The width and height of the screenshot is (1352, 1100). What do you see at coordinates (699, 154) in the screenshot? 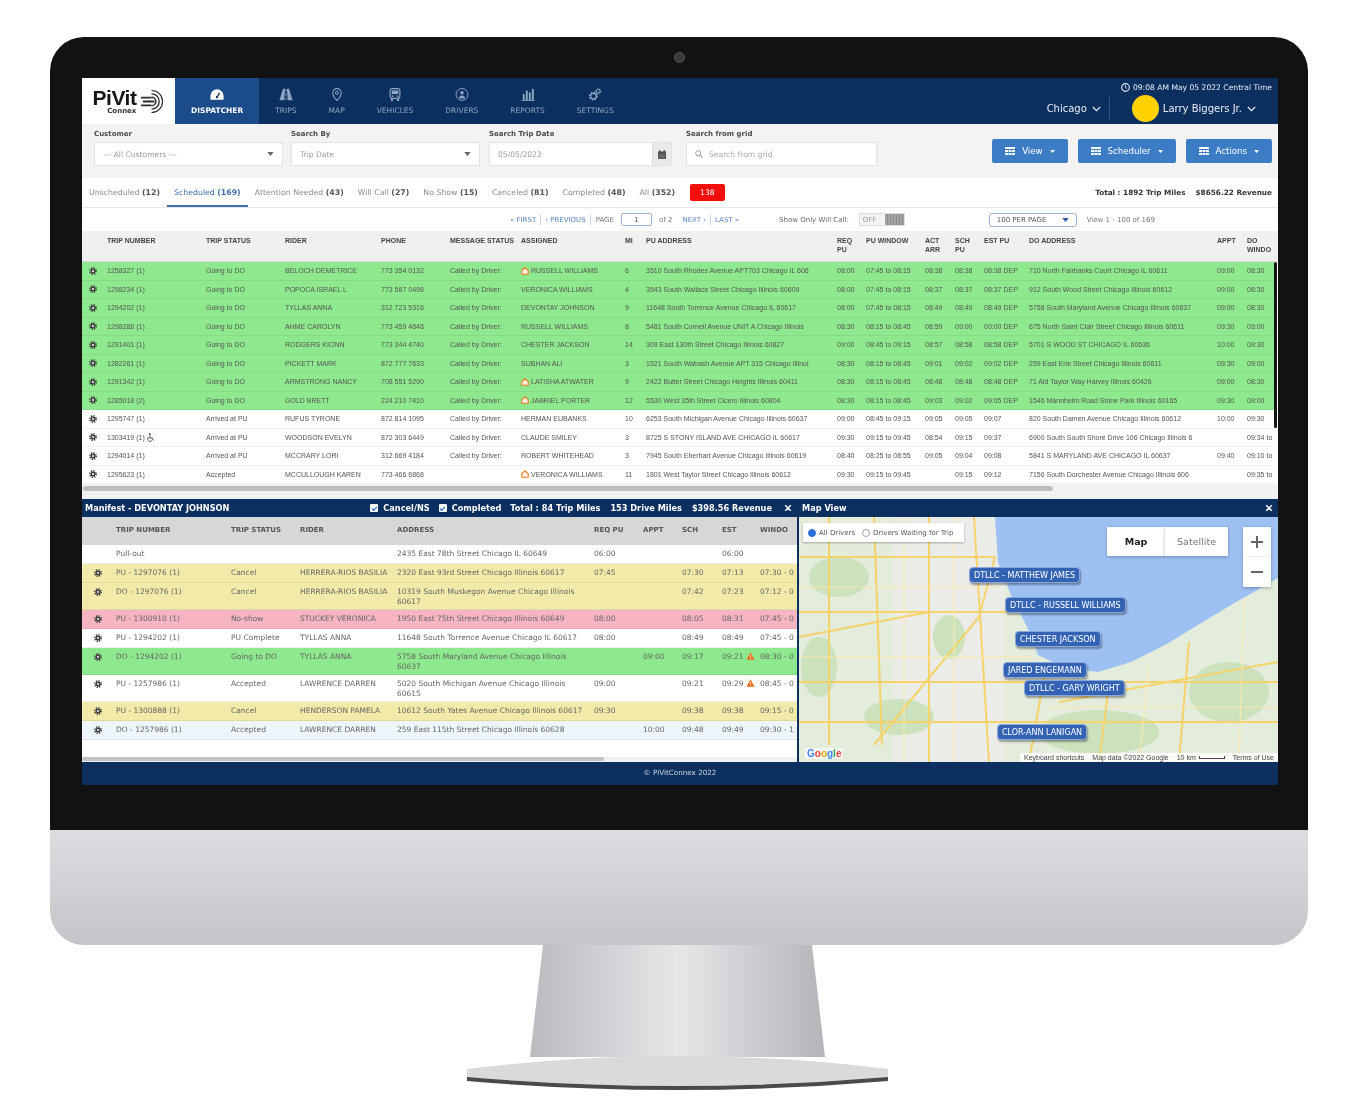
I see `search-icon` at bounding box center [699, 154].